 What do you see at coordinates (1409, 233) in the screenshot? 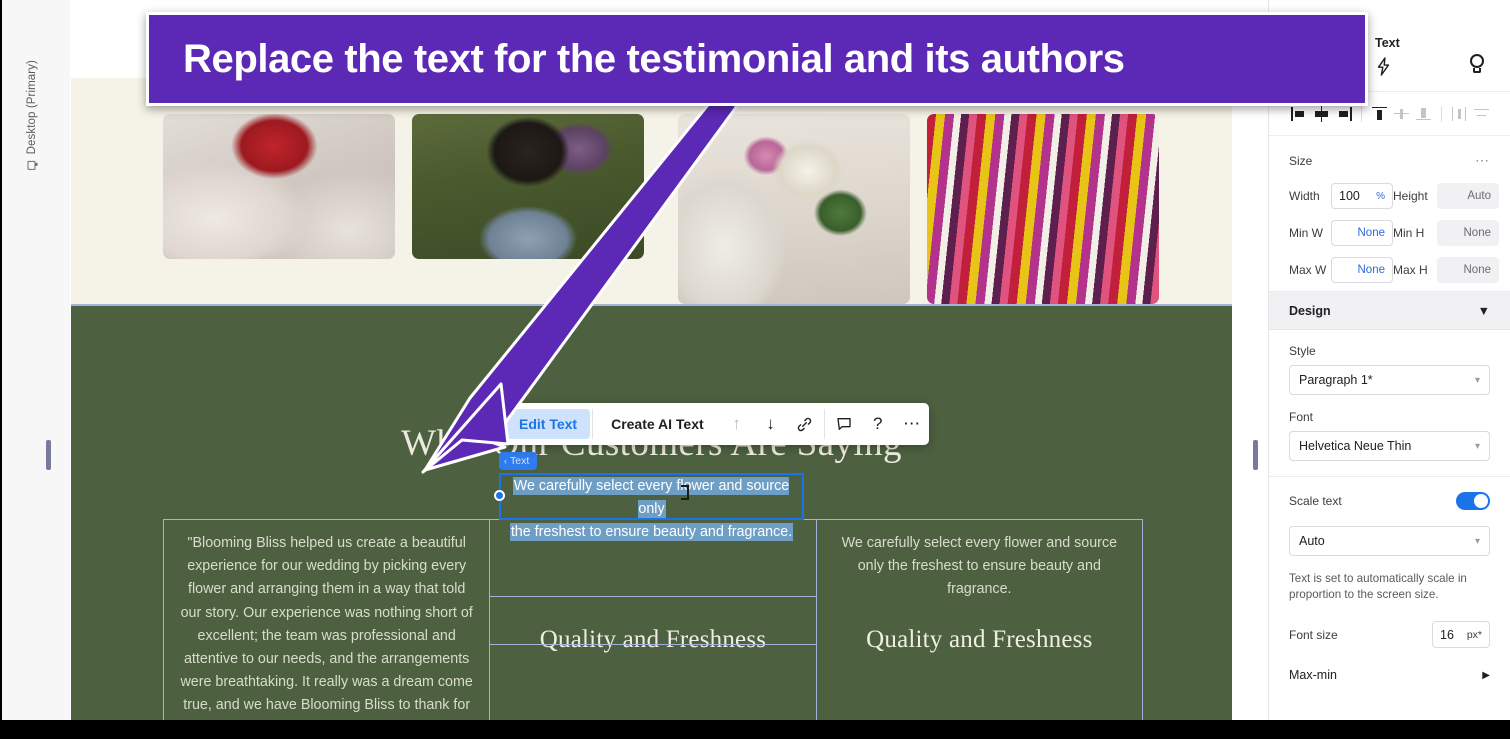
I see `min-height-label: Min H` at bounding box center [1409, 233].